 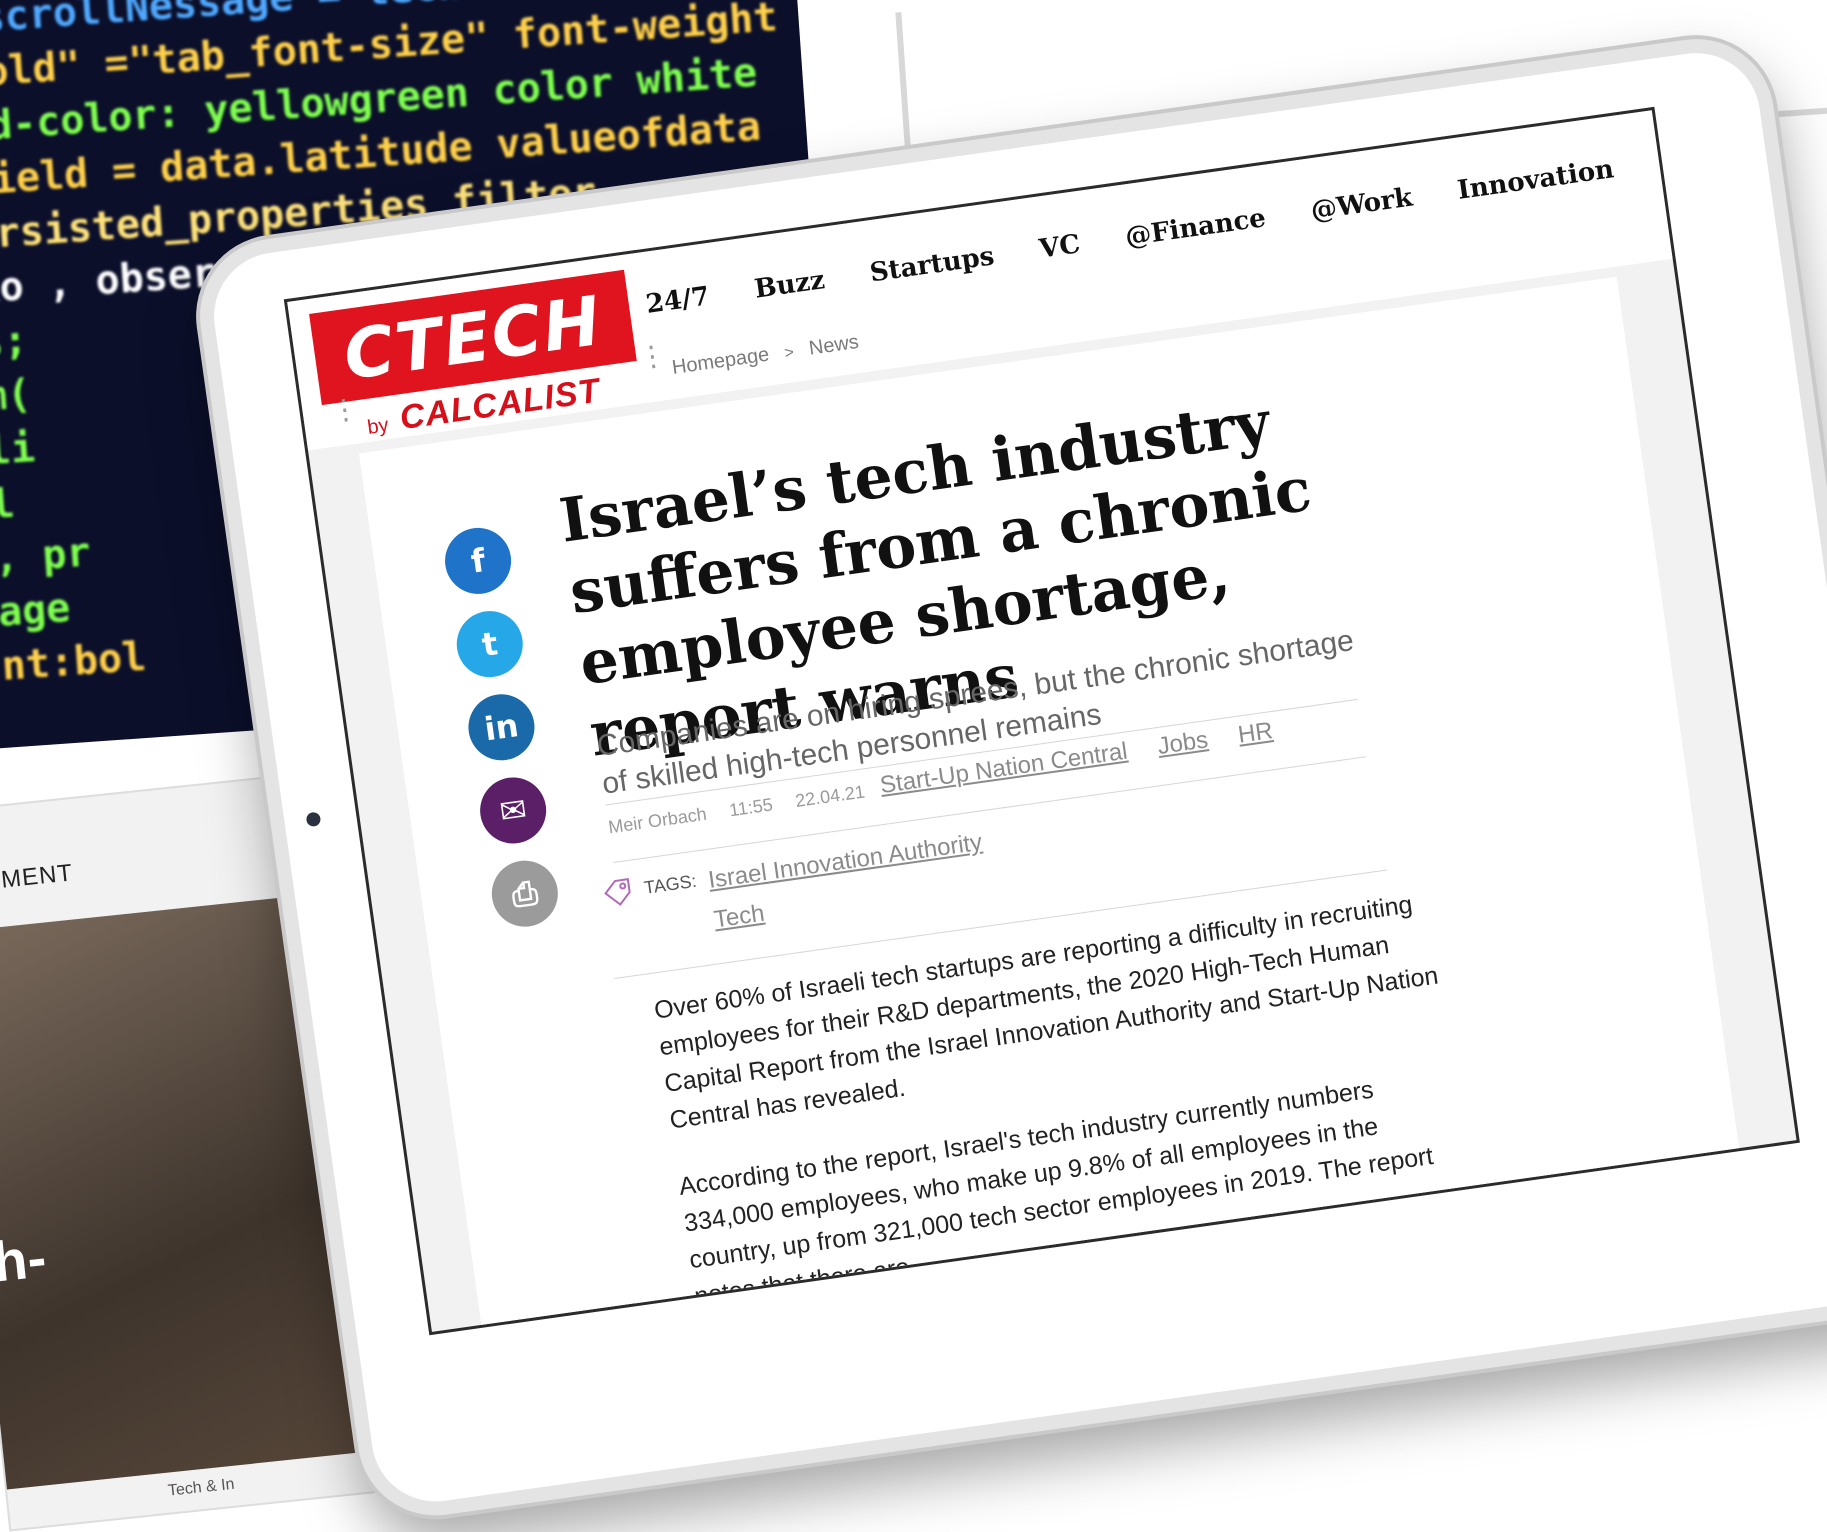 I want to click on tags-row: TAGS: Israel Innovation Authority Tech, so click(x=795, y=889).